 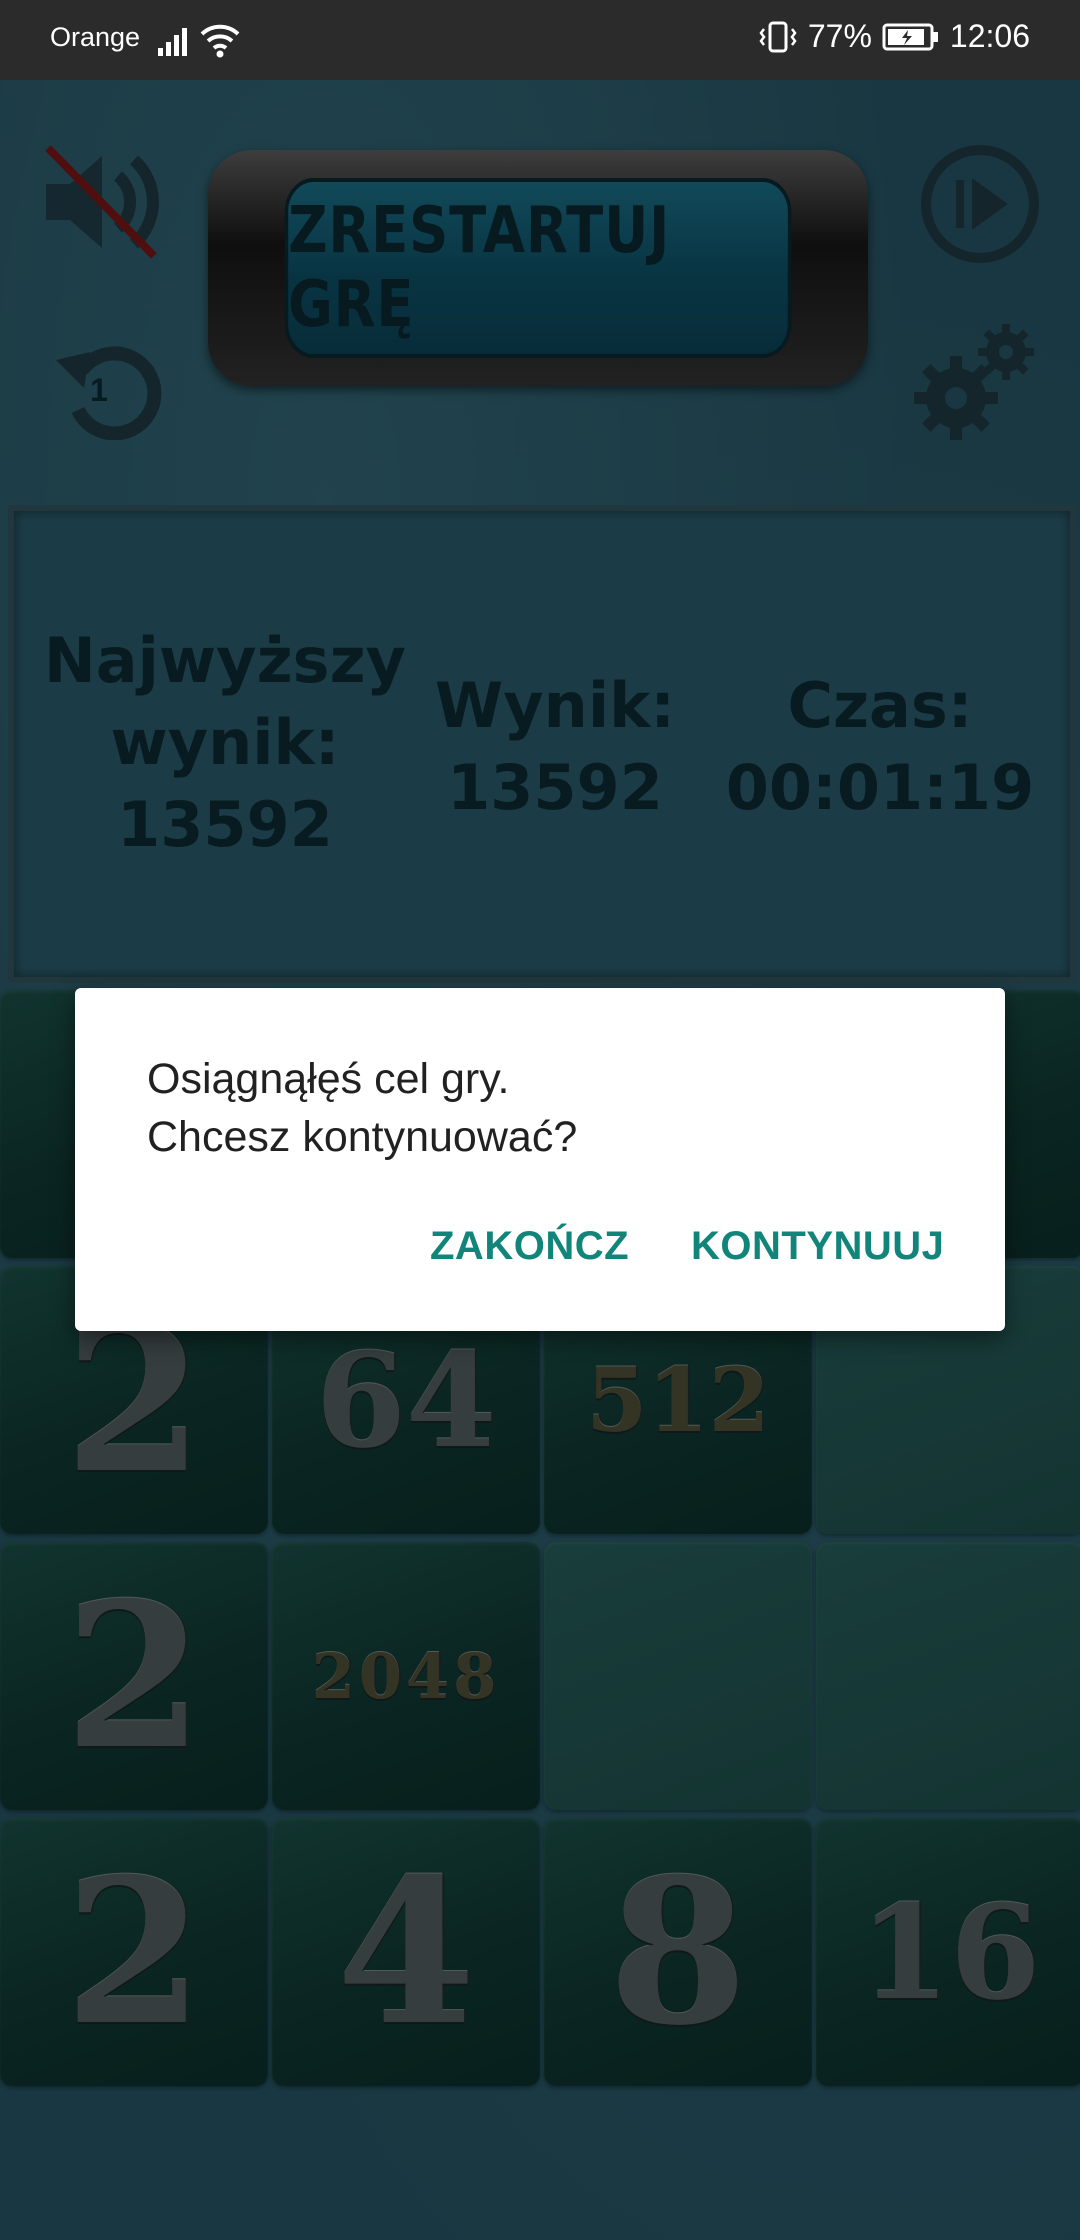 What do you see at coordinates (172, 42) in the screenshot?
I see `signal-icon` at bounding box center [172, 42].